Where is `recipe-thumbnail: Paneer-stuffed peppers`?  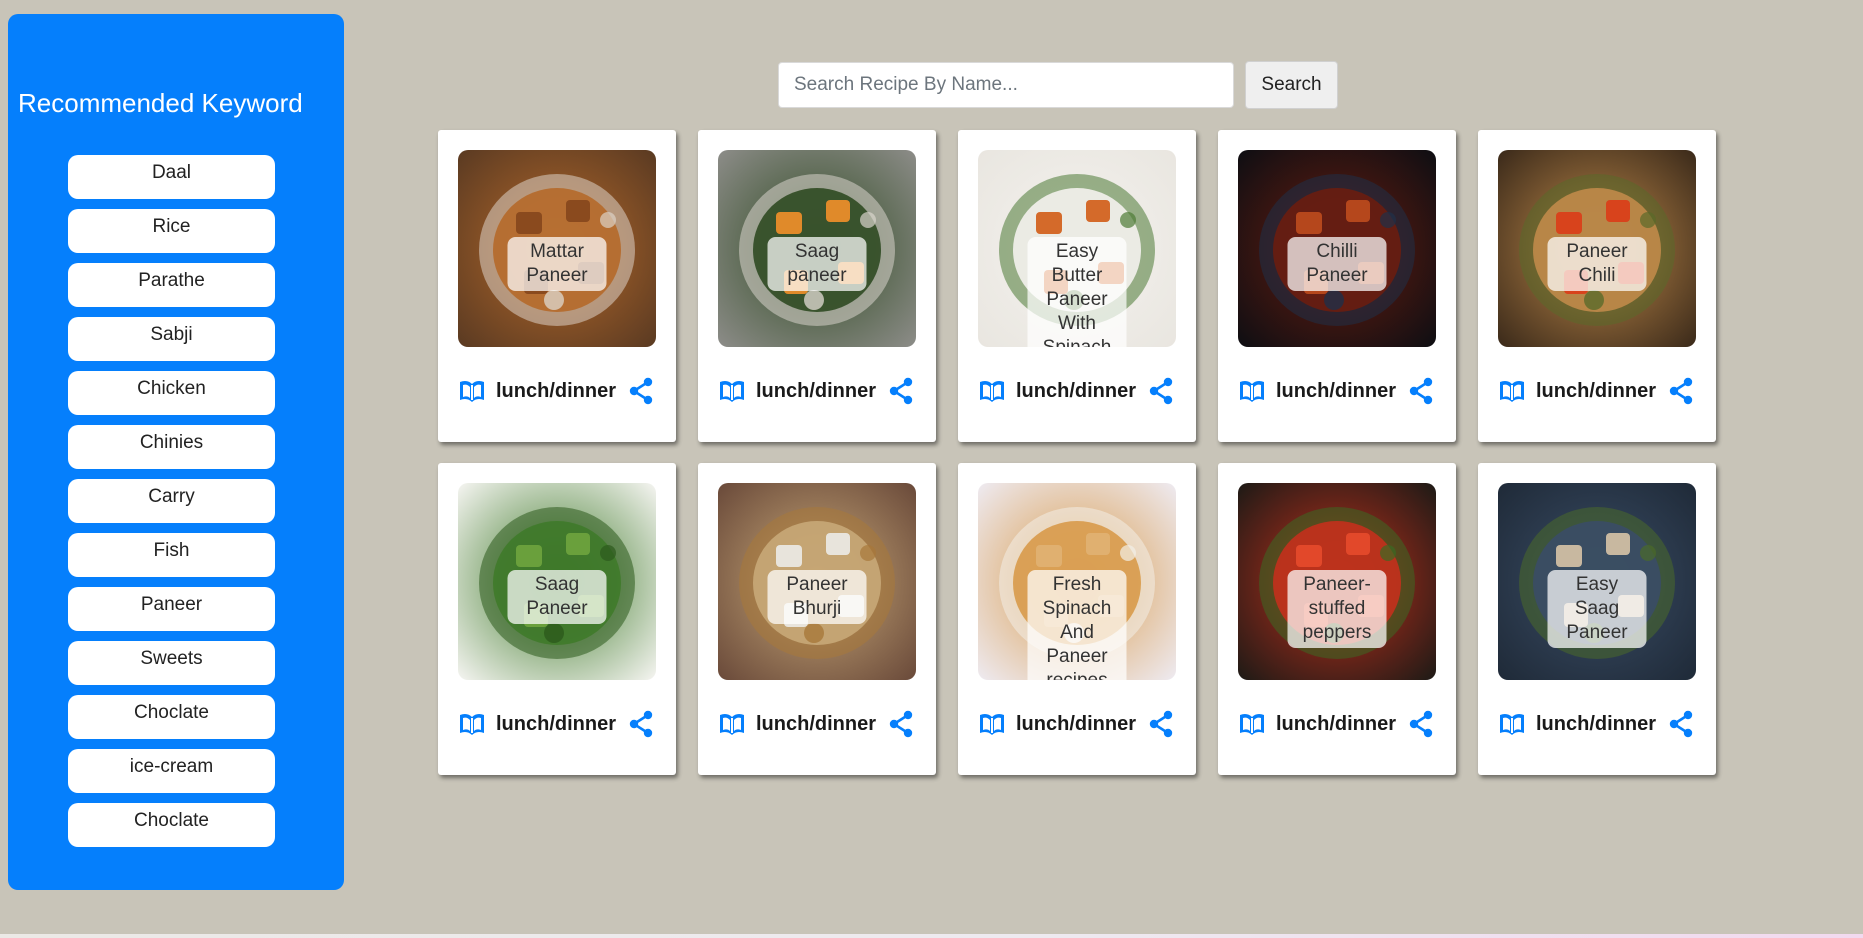 recipe-thumbnail: Paneer-stuffed peppers is located at coordinates (1337, 581).